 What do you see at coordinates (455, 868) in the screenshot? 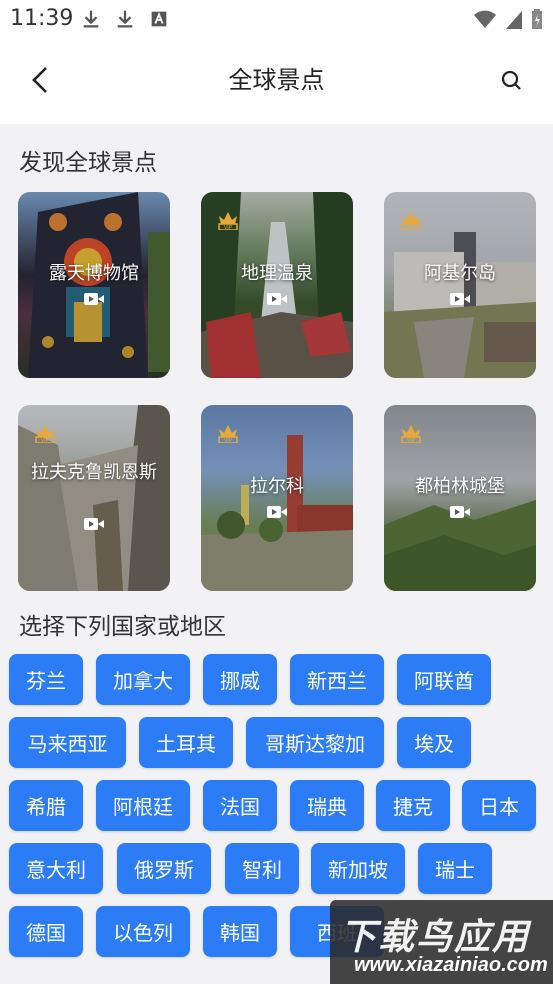
I see `country-chip: 瑞士` at bounding box center [455, 868].